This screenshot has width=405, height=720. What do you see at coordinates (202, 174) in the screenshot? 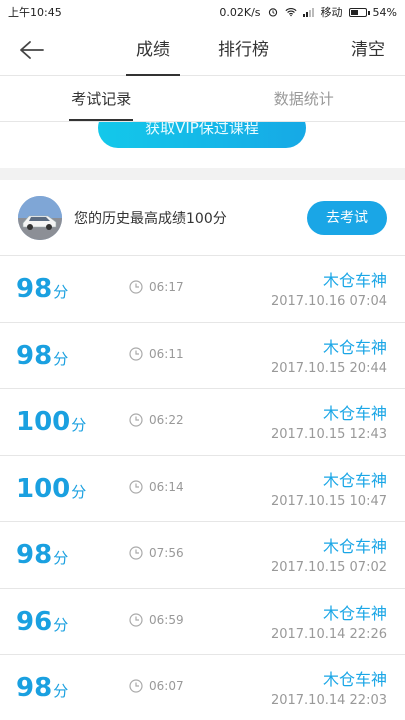
I see `section-divider` at bounding box center [202, 174].